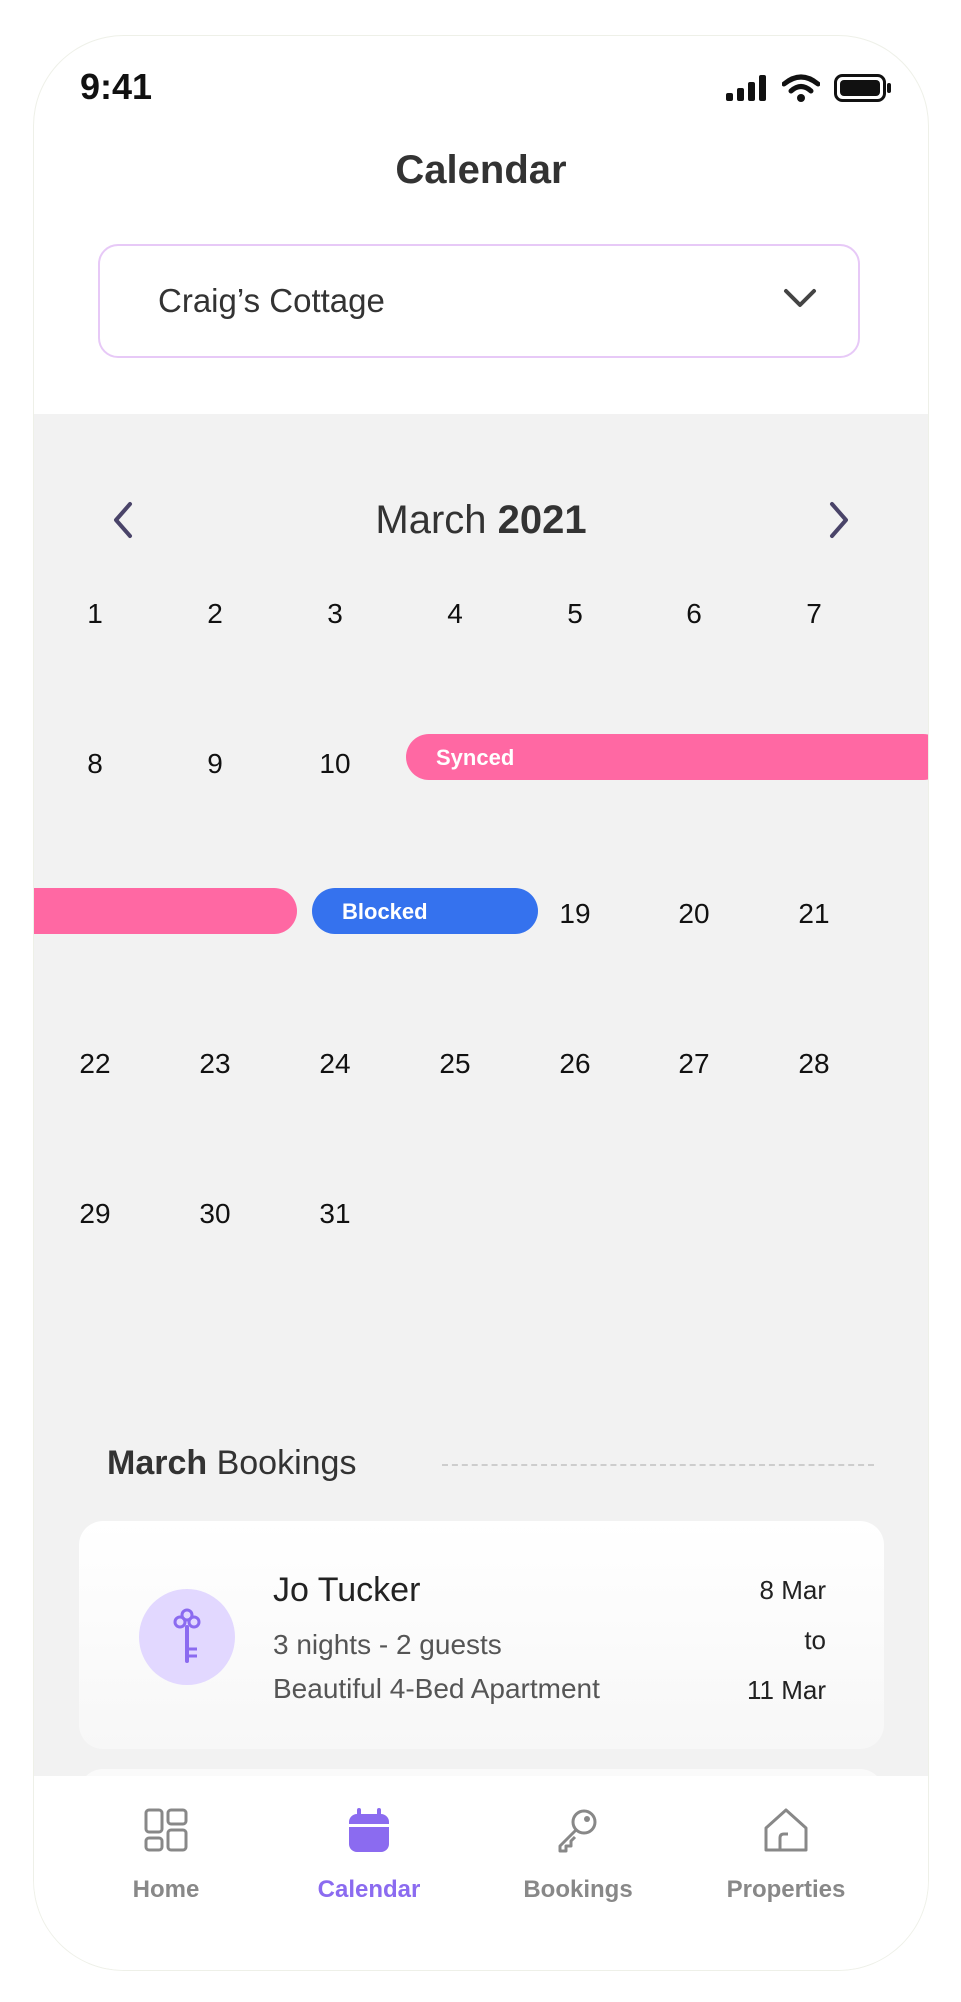 This screenshot has height=2002, width=961. What do you see at coordinates (215, 1214) in the screenshot?
I see `calendar-day: 30` at bounding box center [215, 1214].